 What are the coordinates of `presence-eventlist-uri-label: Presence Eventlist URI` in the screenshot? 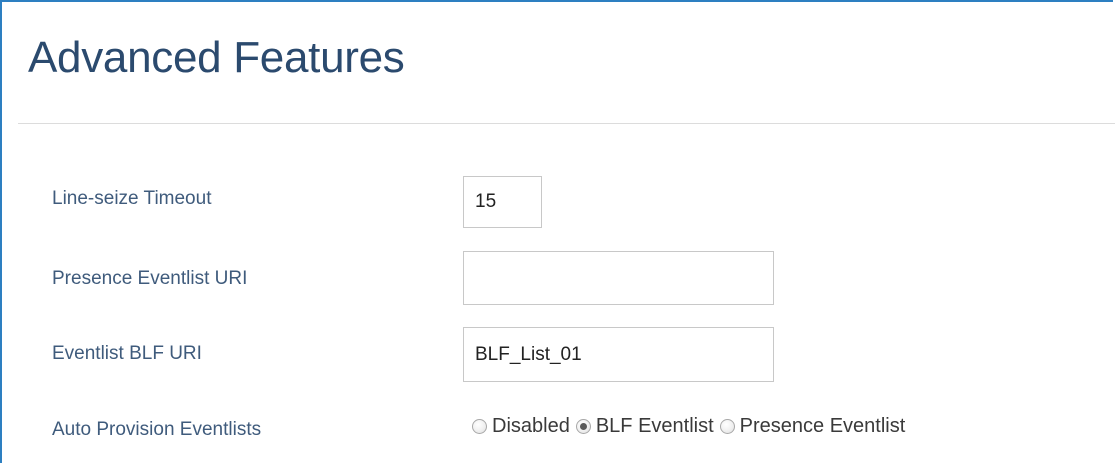 It's located at (150, 278).